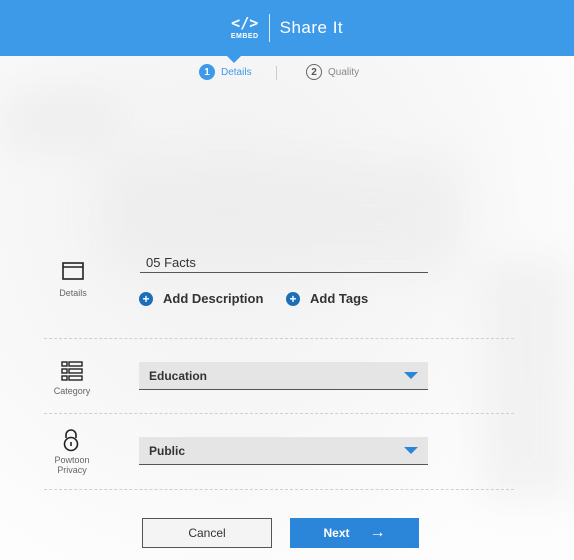 Image resolution: width=574 pixels, height=560 pixels. Describe the element at coordinates (73, 273) in the screenshot. I see `details-icon` at that location.